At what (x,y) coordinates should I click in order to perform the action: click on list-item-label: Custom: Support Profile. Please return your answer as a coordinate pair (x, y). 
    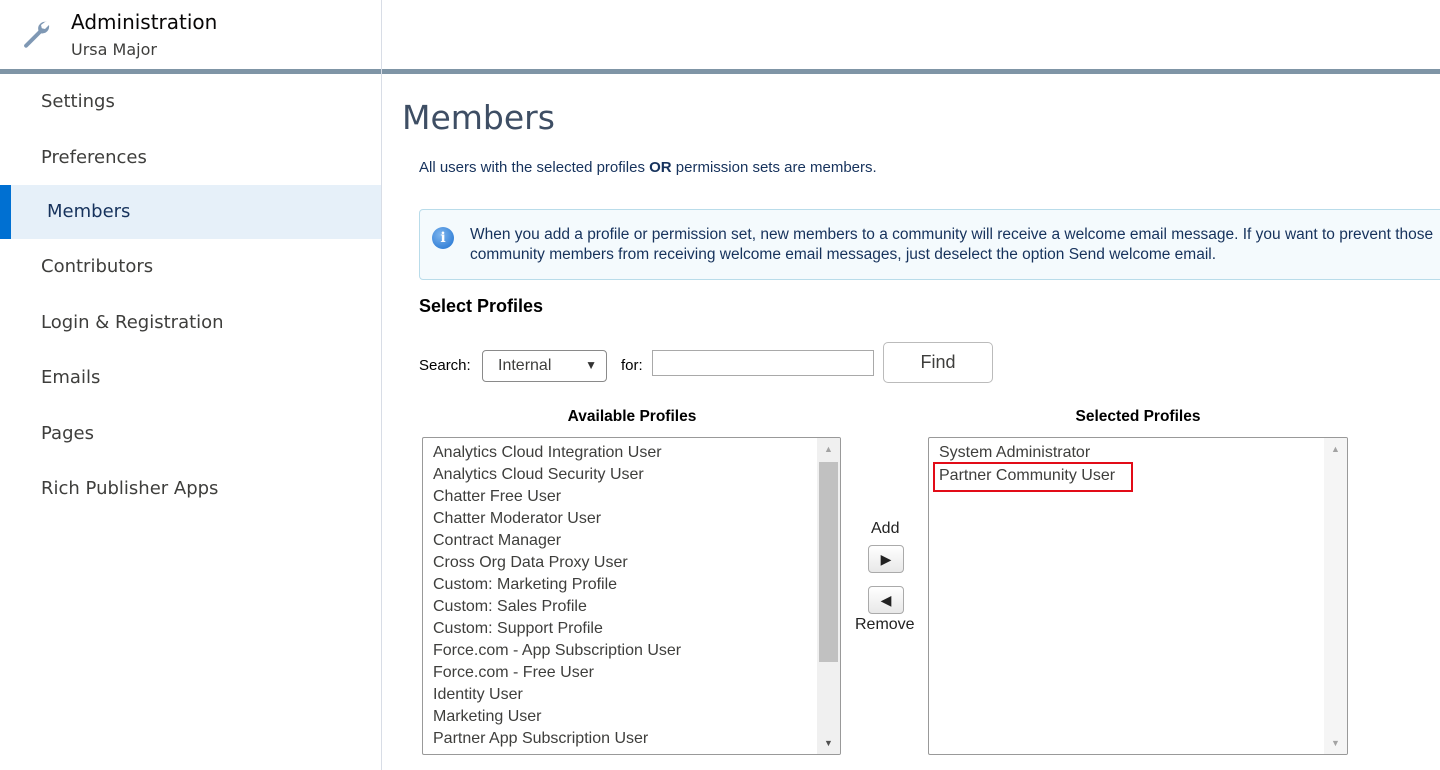
    Looking at the image, I should click on (518, 628).